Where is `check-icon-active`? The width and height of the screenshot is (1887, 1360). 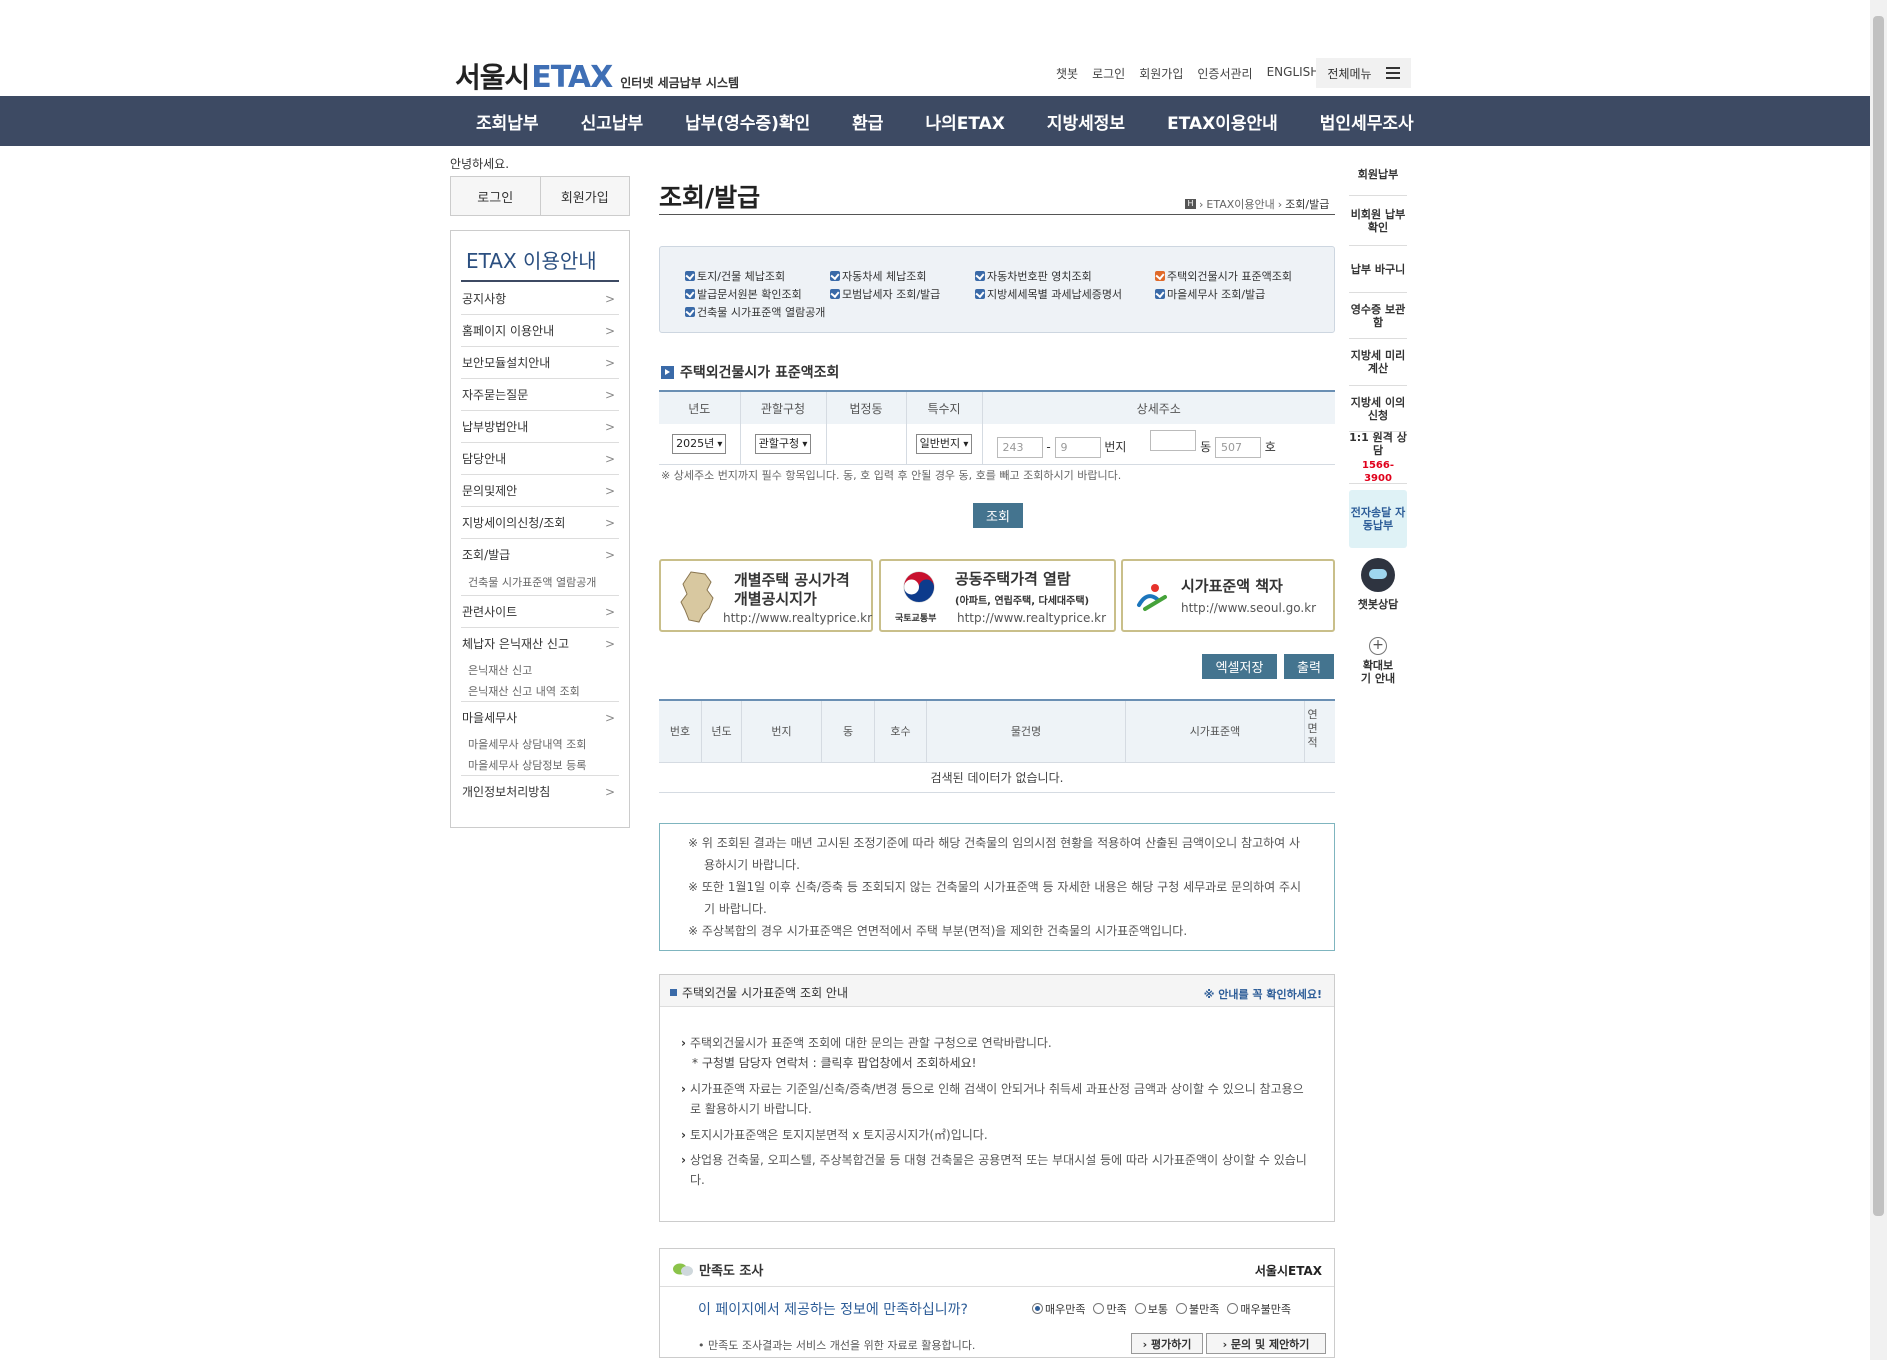 check-icon-active is located at coordinates (1160, 276).